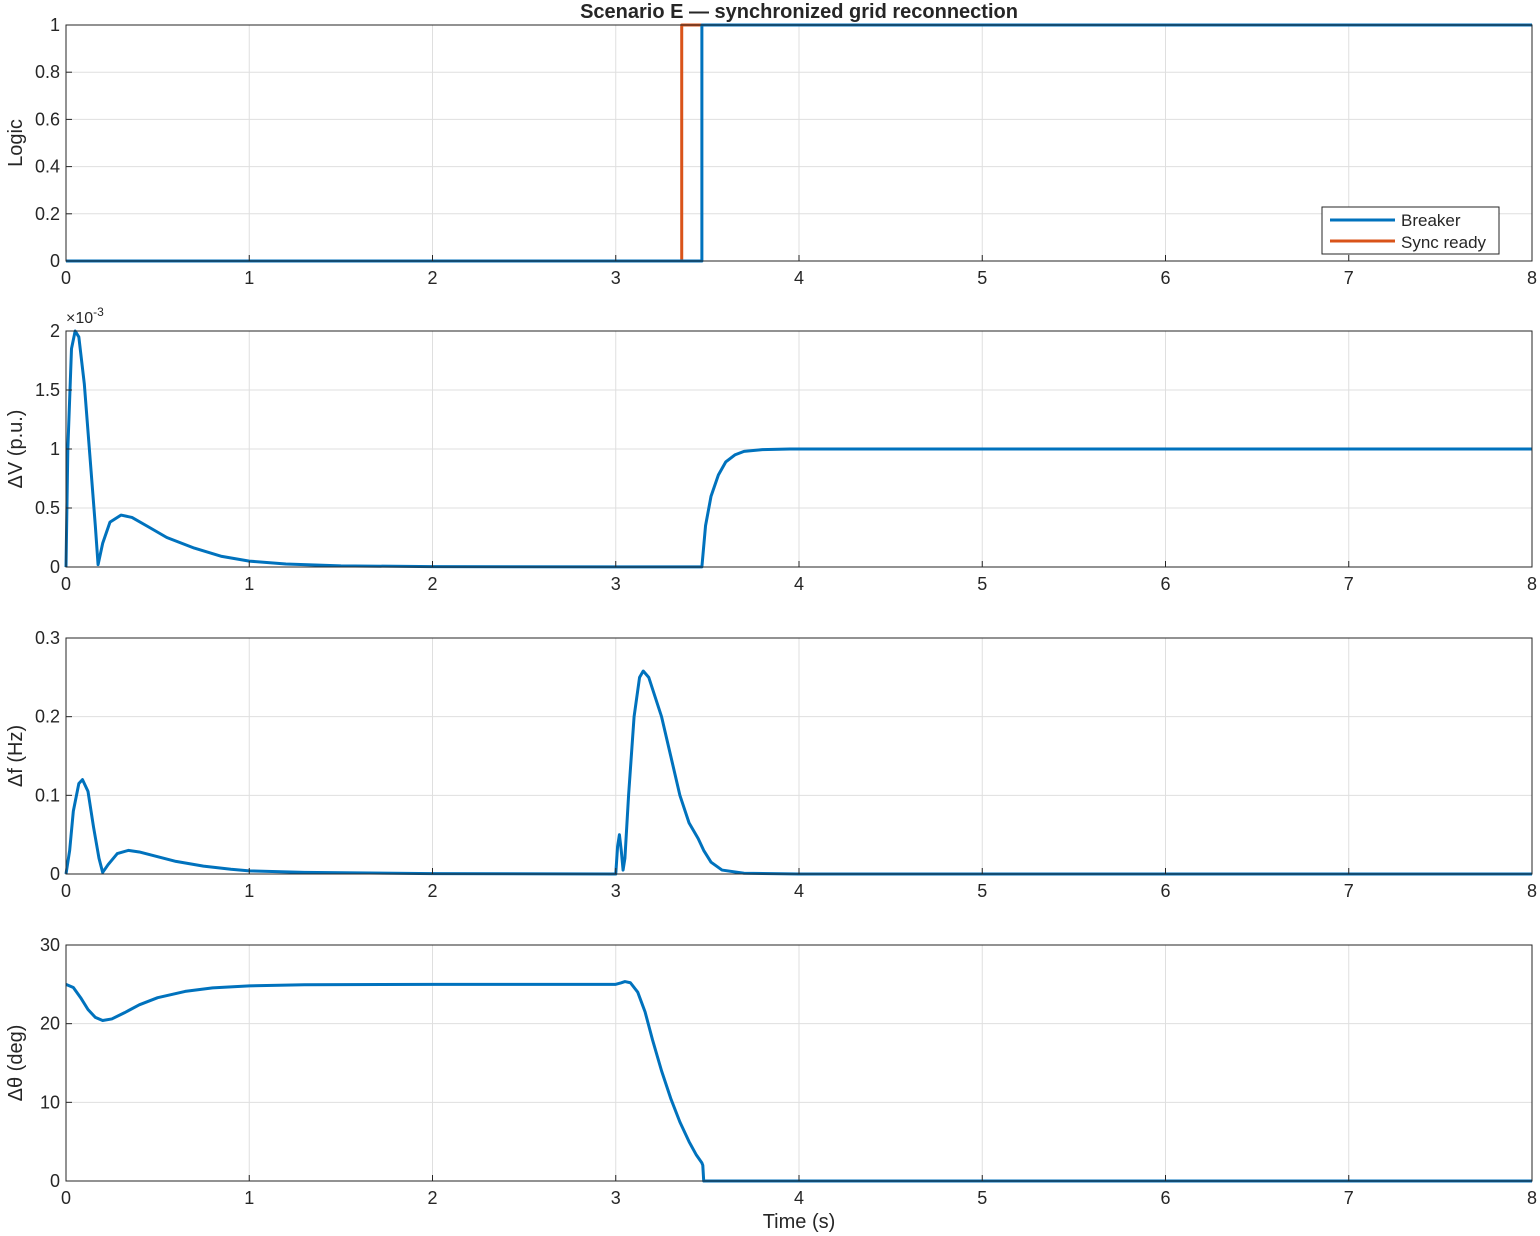 Image resolution: width=1540 pixels, height=1236 pixels. What do you see at coordinates (47, 167) in the screenshot?
I see `y-tick-label: 0.4` at bounding box center [47, 167].